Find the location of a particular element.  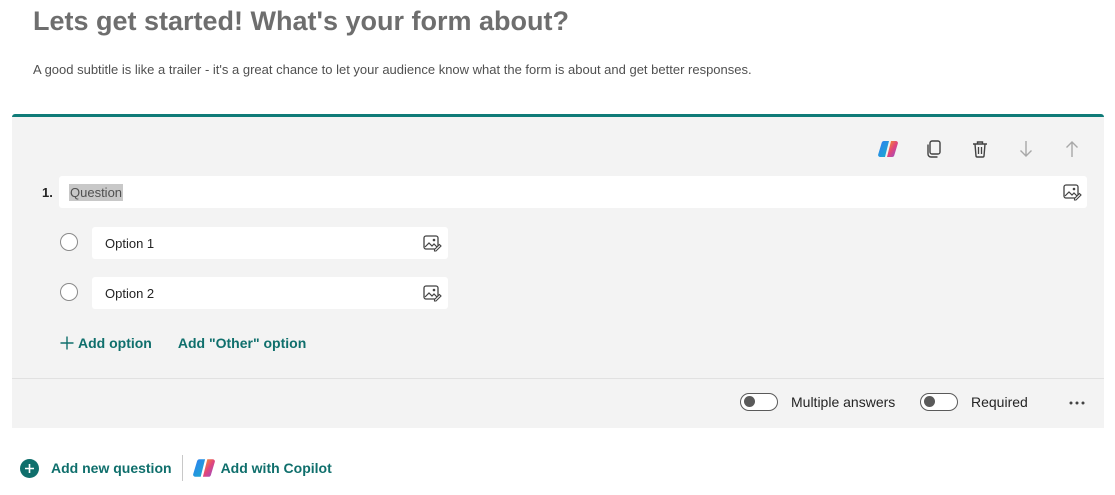

add-with-copilot-label: Add with Copilot is located at coordinates (276, 468).